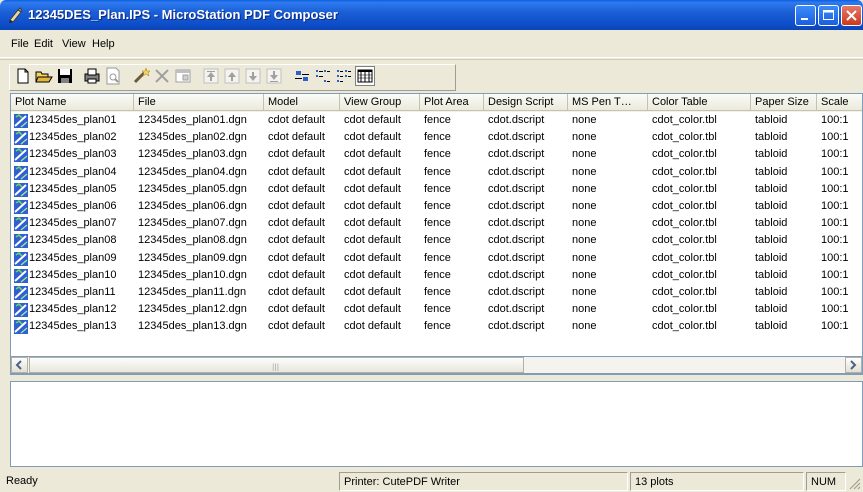 The image size is (863, 492). Describe the element at coordinates (192, 326) in the screenshot. I see `cell-file: 12345des_plan13.dgn` at that location.